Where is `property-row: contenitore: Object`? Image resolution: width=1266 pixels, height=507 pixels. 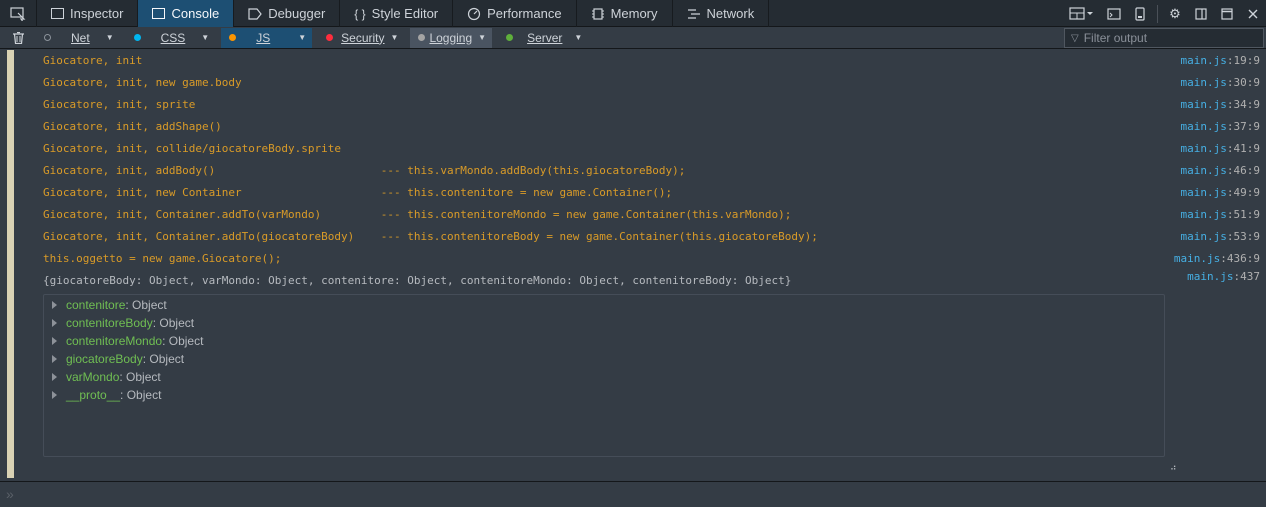 property-row: contenitore: Object is located at coordinates (109, 305).